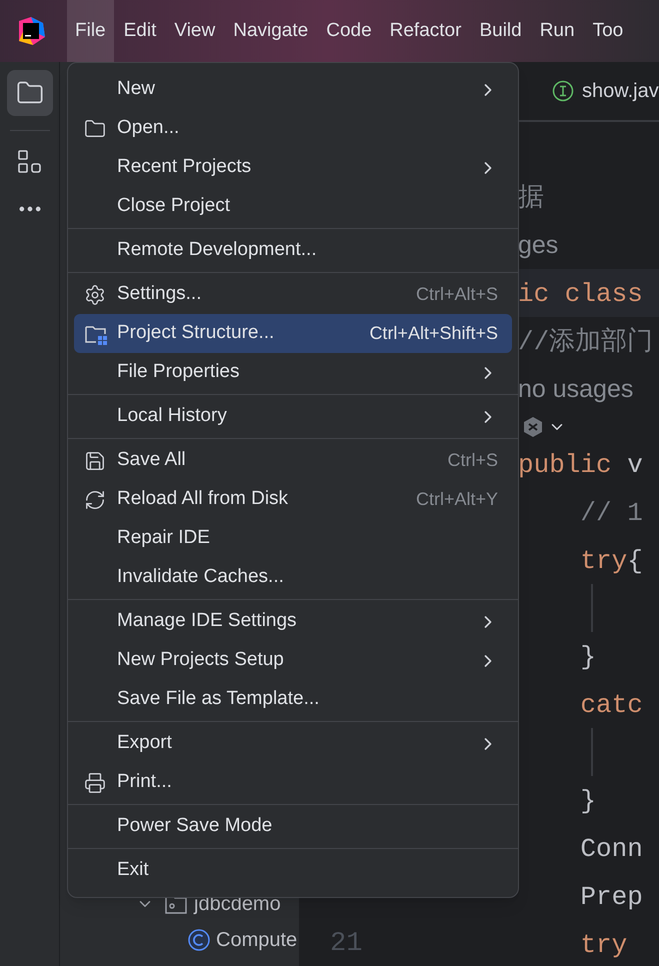  What do you see at coordinates (140, 31) in the screenshot?
I see `menu-bar-item: Edit` at bounding box center [140, 31].